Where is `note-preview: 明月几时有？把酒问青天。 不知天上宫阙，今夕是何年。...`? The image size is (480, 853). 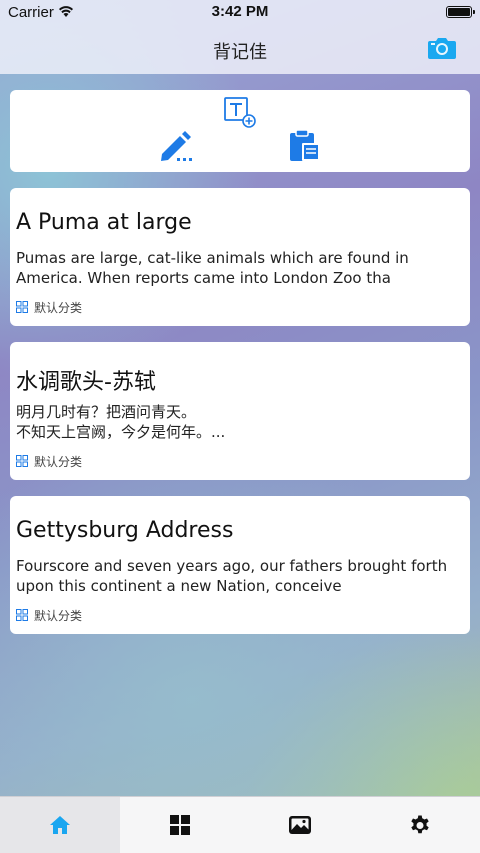 note-preview: 明月几时有？把酒问青天。 不知天上宫阙，今夕是何年。... is located at coordinates (121, 422).